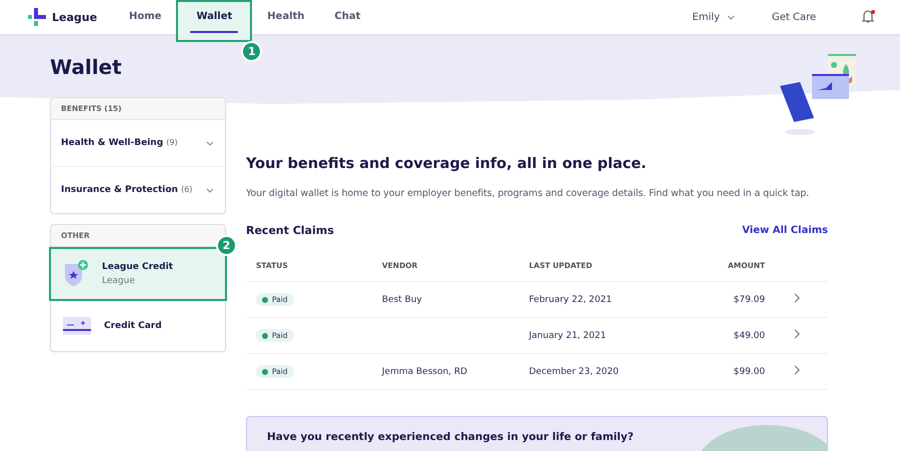  I want to click on nav-tab: Home, so click(145, 17).